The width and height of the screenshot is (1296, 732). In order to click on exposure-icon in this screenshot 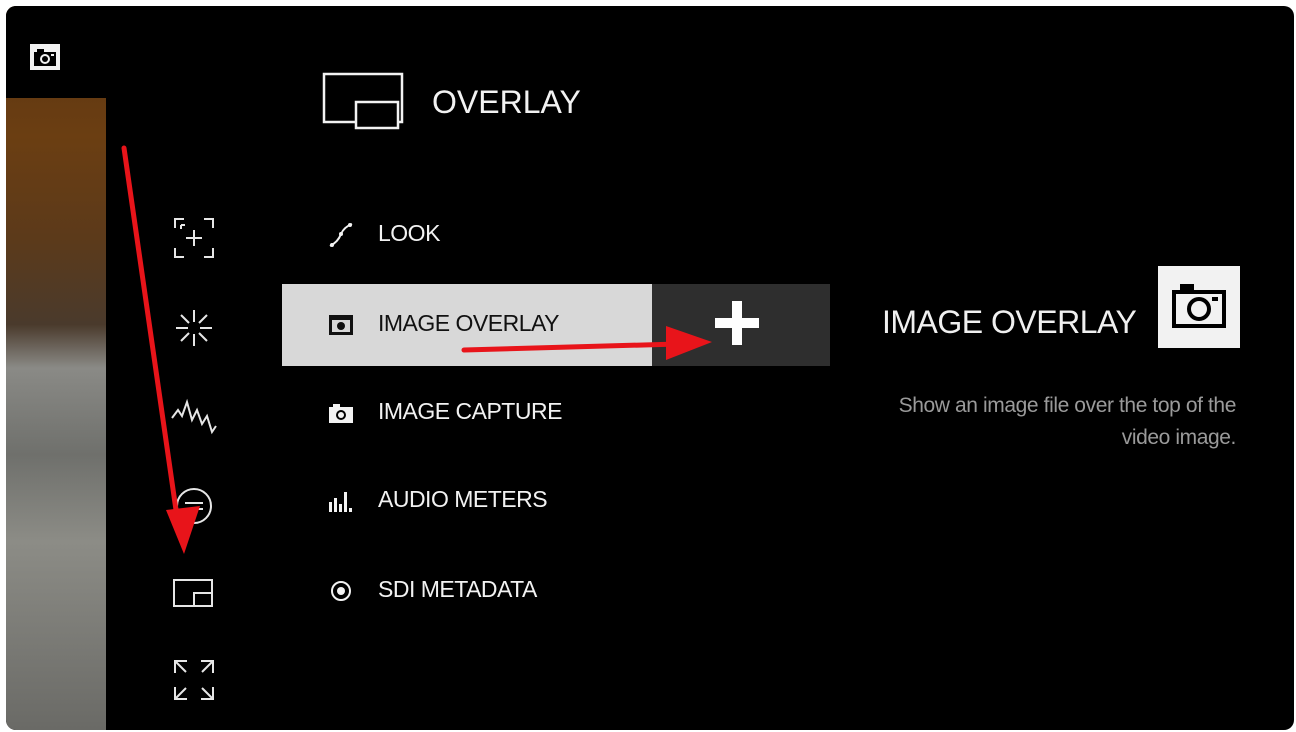, I will do `click(194, 328)`.